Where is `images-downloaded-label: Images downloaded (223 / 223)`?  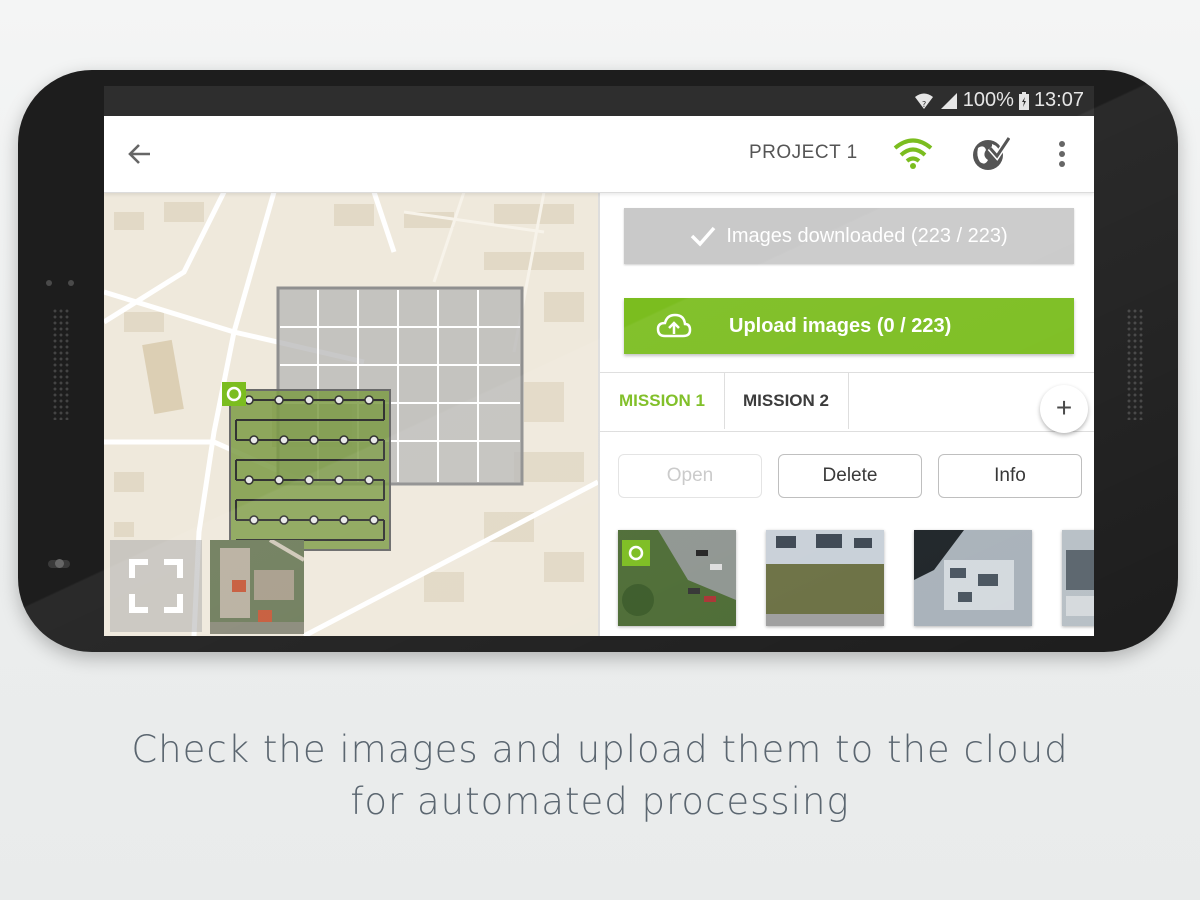
images-downloaded-label: Images downloaded (223 / 223) is located at coordinates (867, 235).